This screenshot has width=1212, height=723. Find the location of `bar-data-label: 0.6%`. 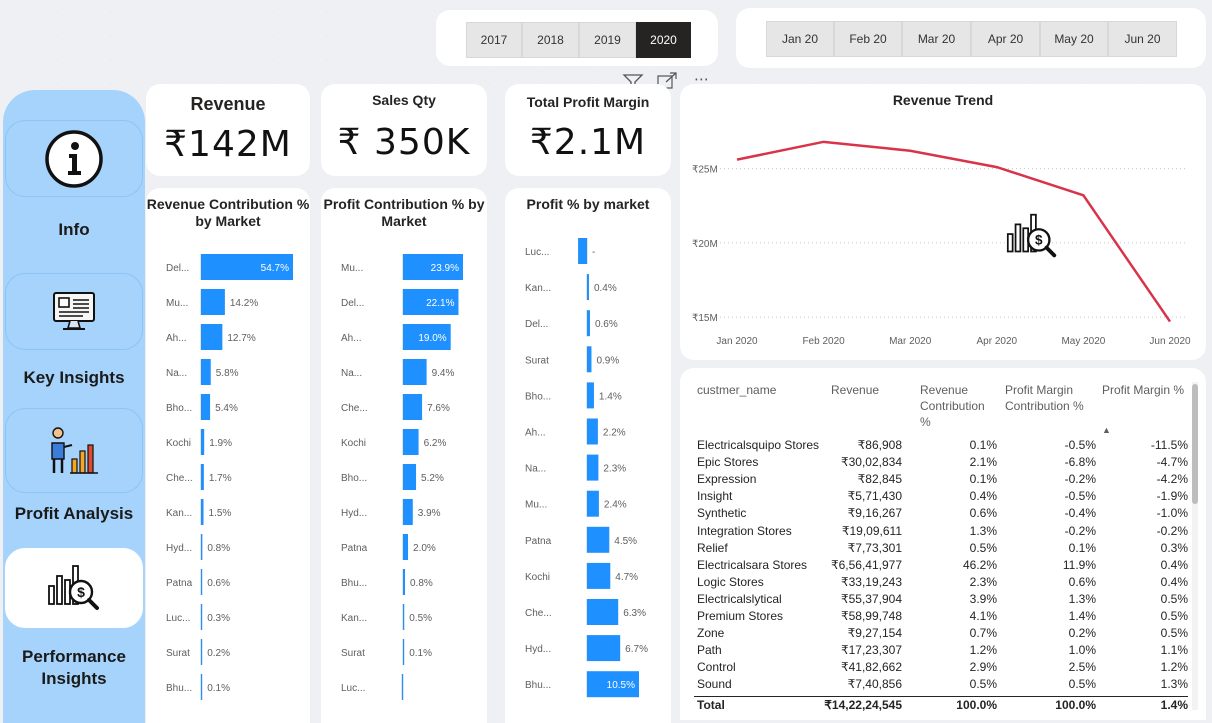

bar-data-label: 0.6% is located at coordinates (606, 324).